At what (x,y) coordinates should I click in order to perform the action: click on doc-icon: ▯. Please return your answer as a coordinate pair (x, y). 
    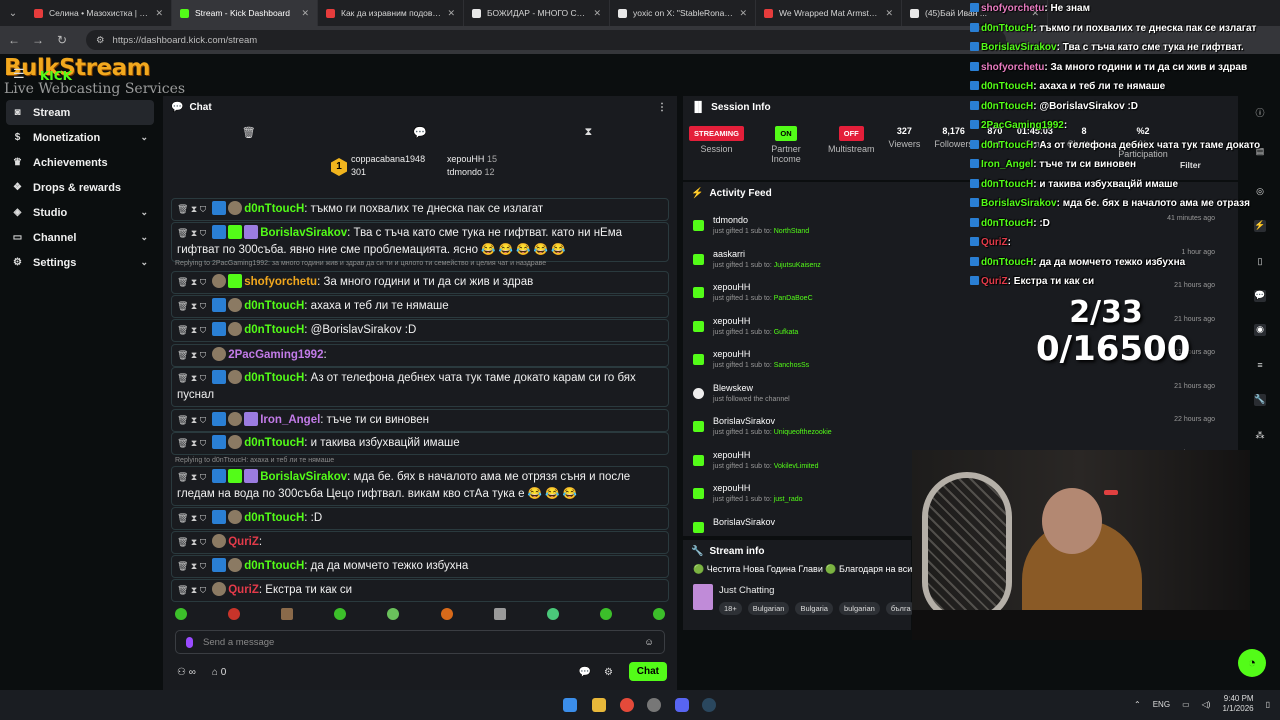
    Looking at the image, I should click on (1260, 262).